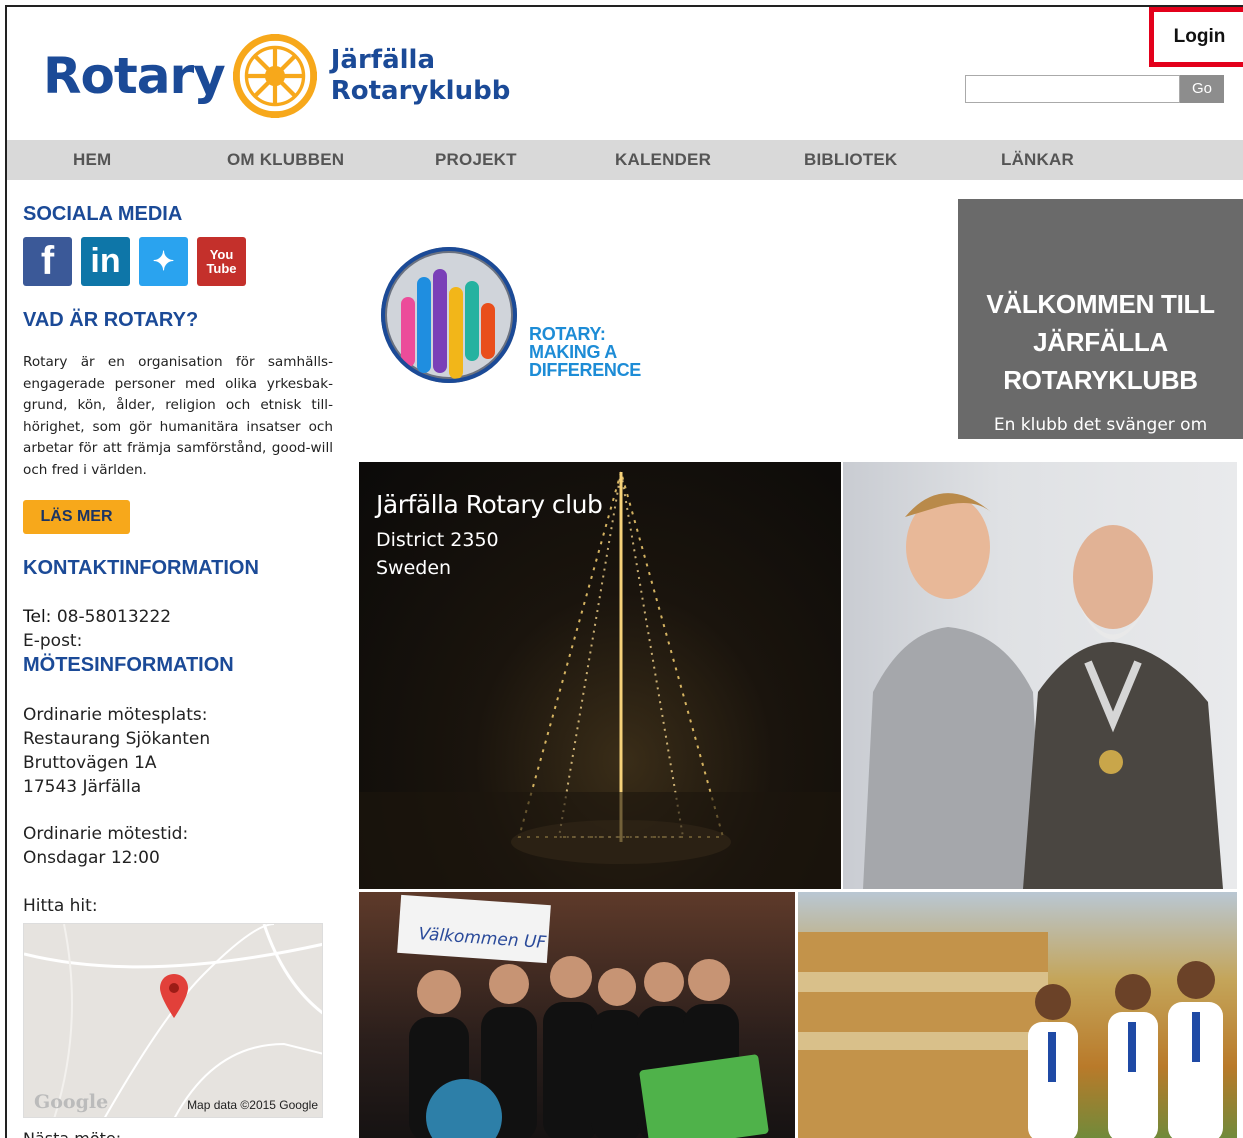  Describe the element at coordinates (252, 1105) in the screenshot. I see `map-credit: Map data ©2015 Google` at that location.